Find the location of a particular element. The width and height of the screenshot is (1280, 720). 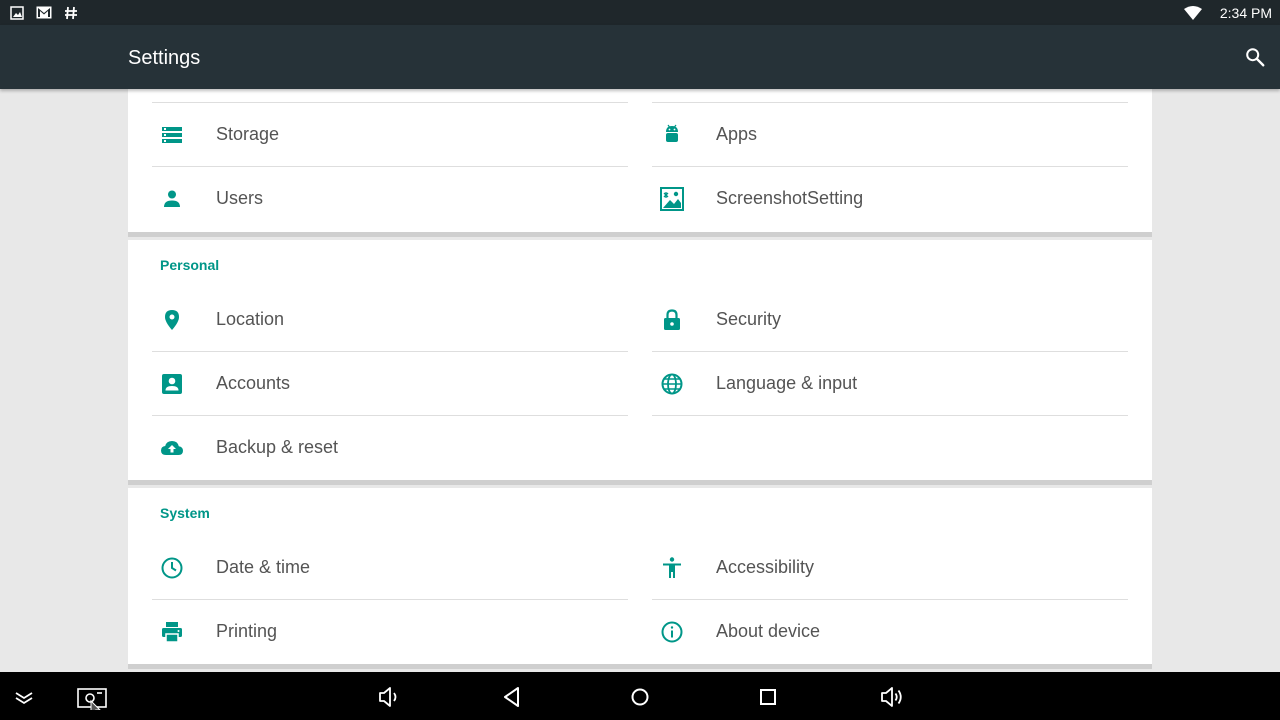

settings-item-label: Accessibility is located at coordinates (765, 567).